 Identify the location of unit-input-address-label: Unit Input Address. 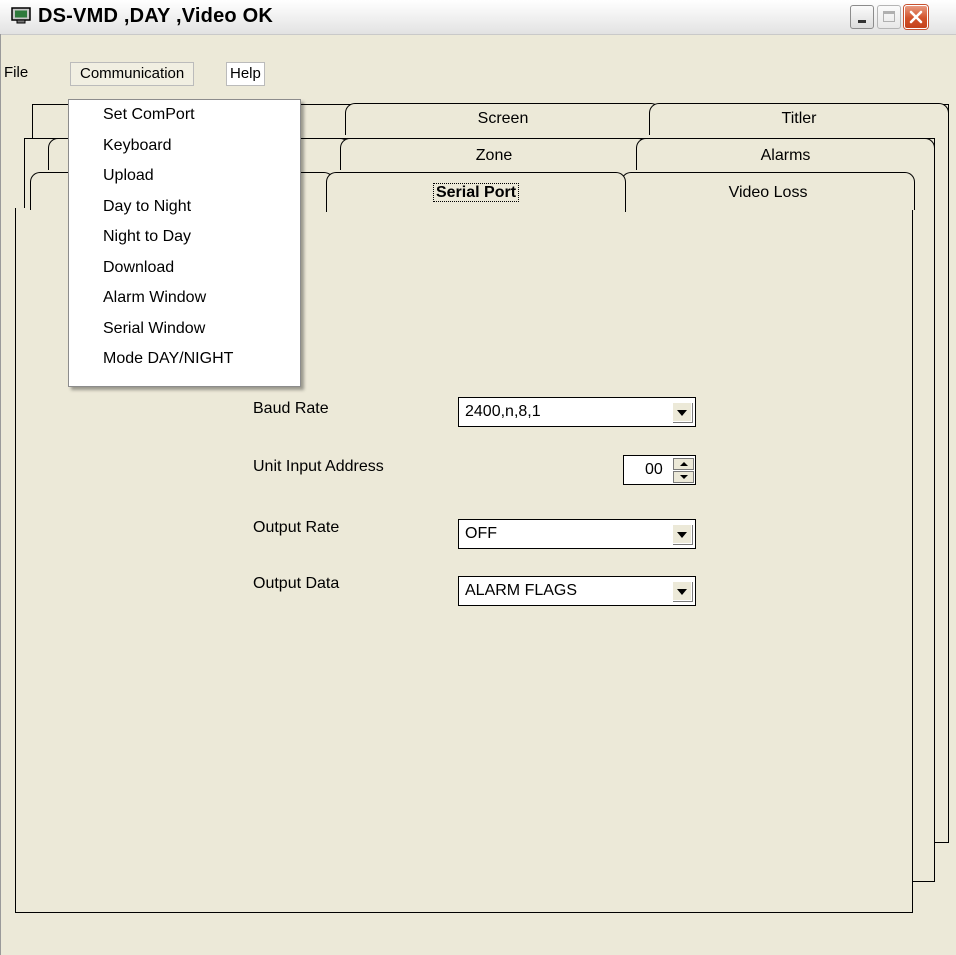
(318, 466).